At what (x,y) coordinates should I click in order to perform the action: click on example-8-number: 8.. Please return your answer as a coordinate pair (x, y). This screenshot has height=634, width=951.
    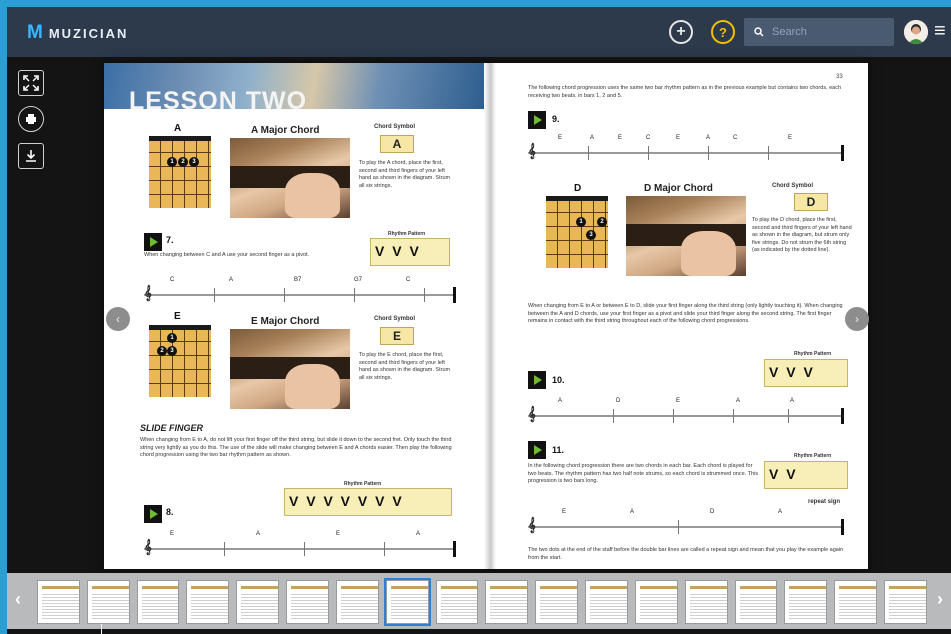
    Looking at the image, I should click on (170, 512).